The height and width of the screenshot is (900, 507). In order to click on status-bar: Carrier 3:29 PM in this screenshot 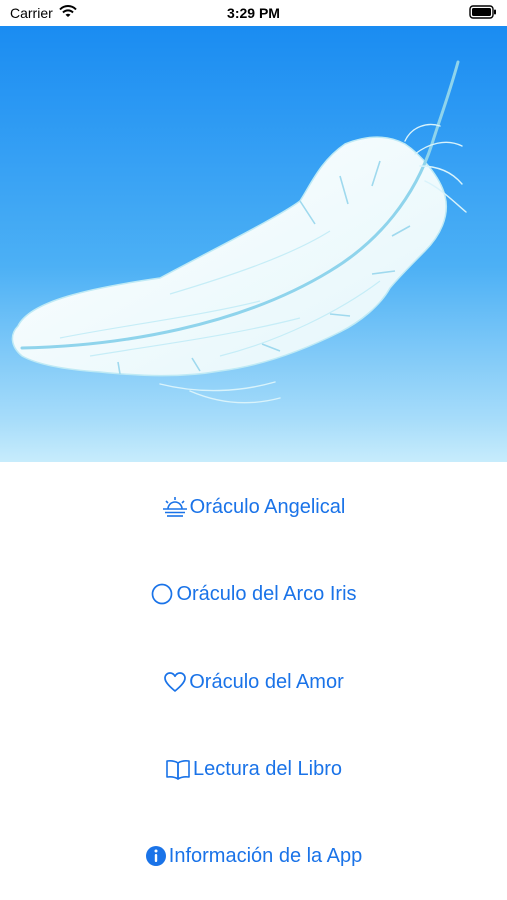, I will do `click(253, 13)`.